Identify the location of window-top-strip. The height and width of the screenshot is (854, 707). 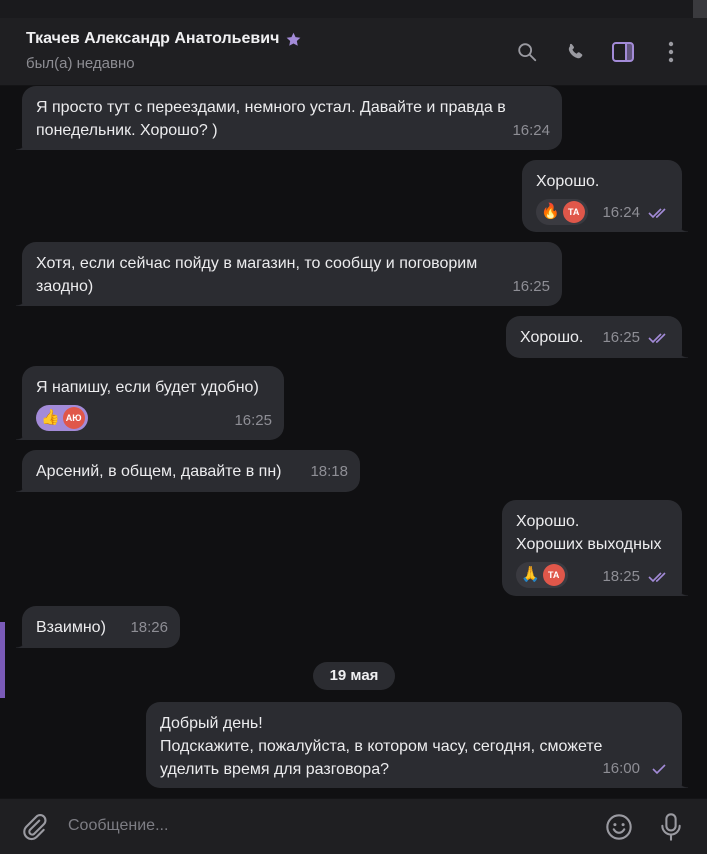
(353, 9).